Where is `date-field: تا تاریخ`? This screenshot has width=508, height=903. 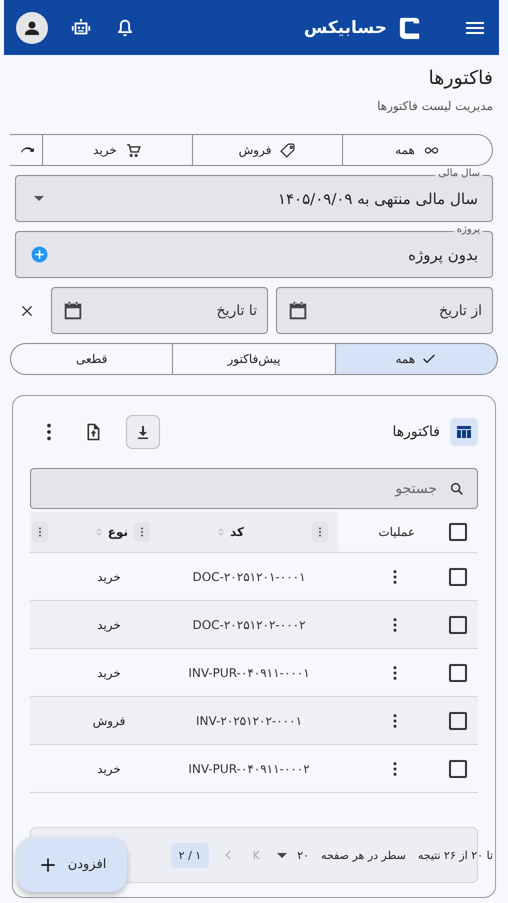
date-field: تا تاریخ is located at coordinates (159, 310).